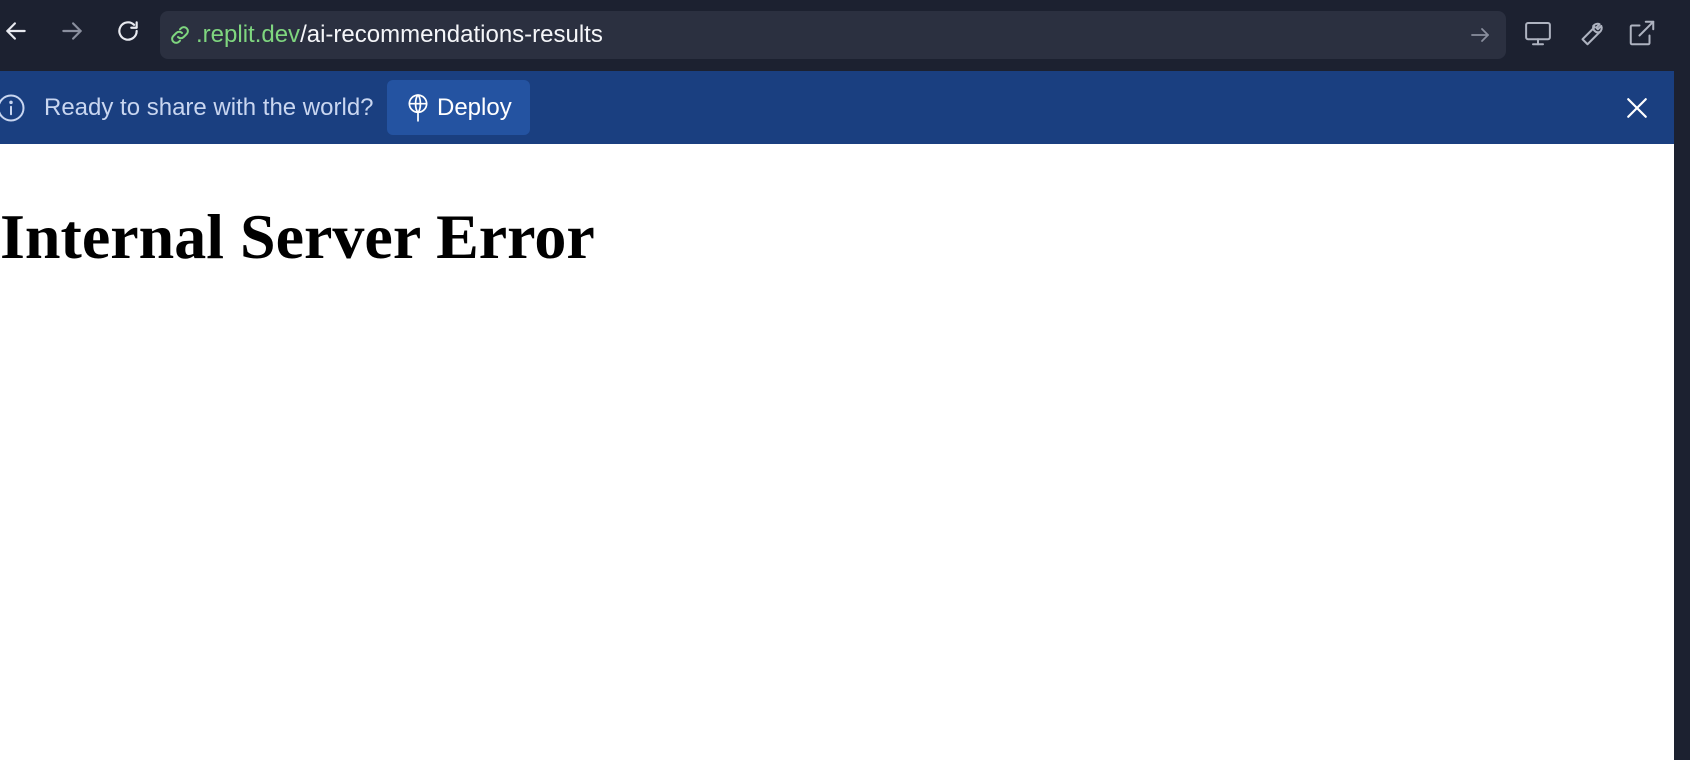 The image size is (1690, 760). Describe the element at coordinates (248, 34) in the screenshot. I see `url-domain: .replit.dev` at that location.